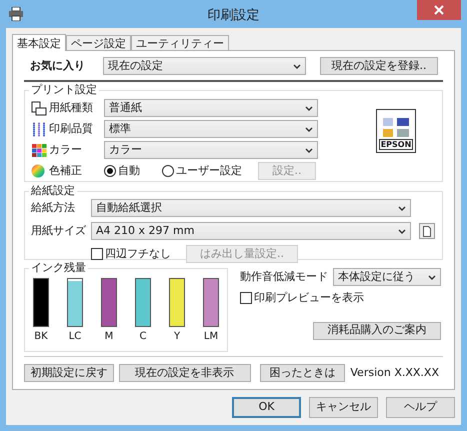 The width and height of the screenshot is (467, 431). Describe the element at coordinates (184, 373) in the screenshot. I see `footer-button: 現在の設定を非表示` at that location.